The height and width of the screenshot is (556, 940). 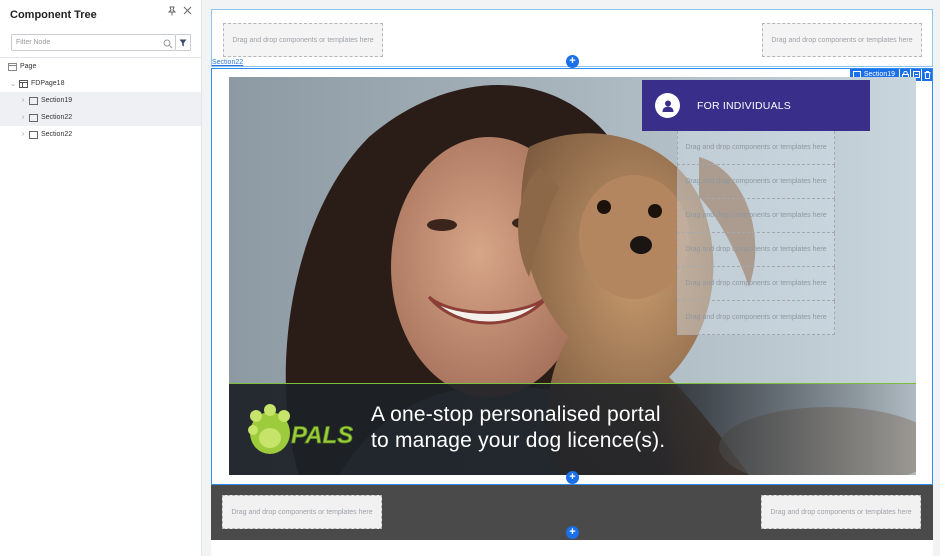 I want to click on close-icon, so click(x=187, y=12).